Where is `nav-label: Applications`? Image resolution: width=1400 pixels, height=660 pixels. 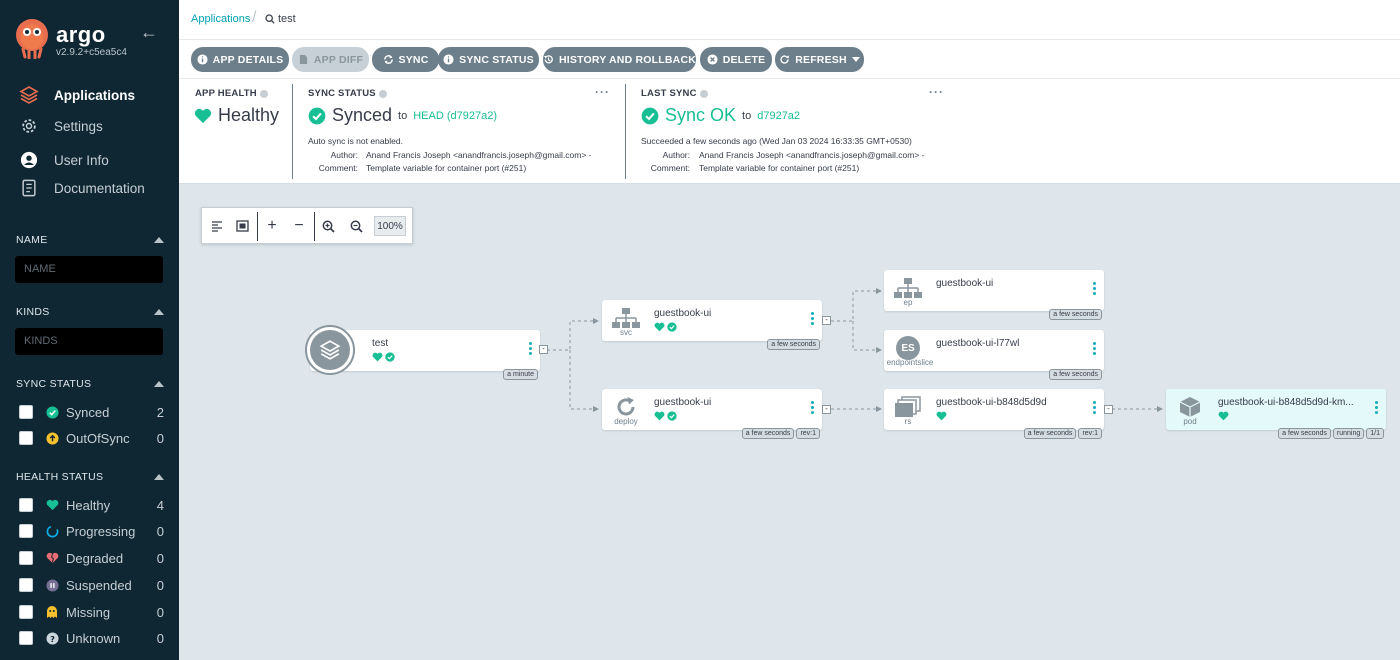
nav-label: Applications is located at coordinates (95, 95).